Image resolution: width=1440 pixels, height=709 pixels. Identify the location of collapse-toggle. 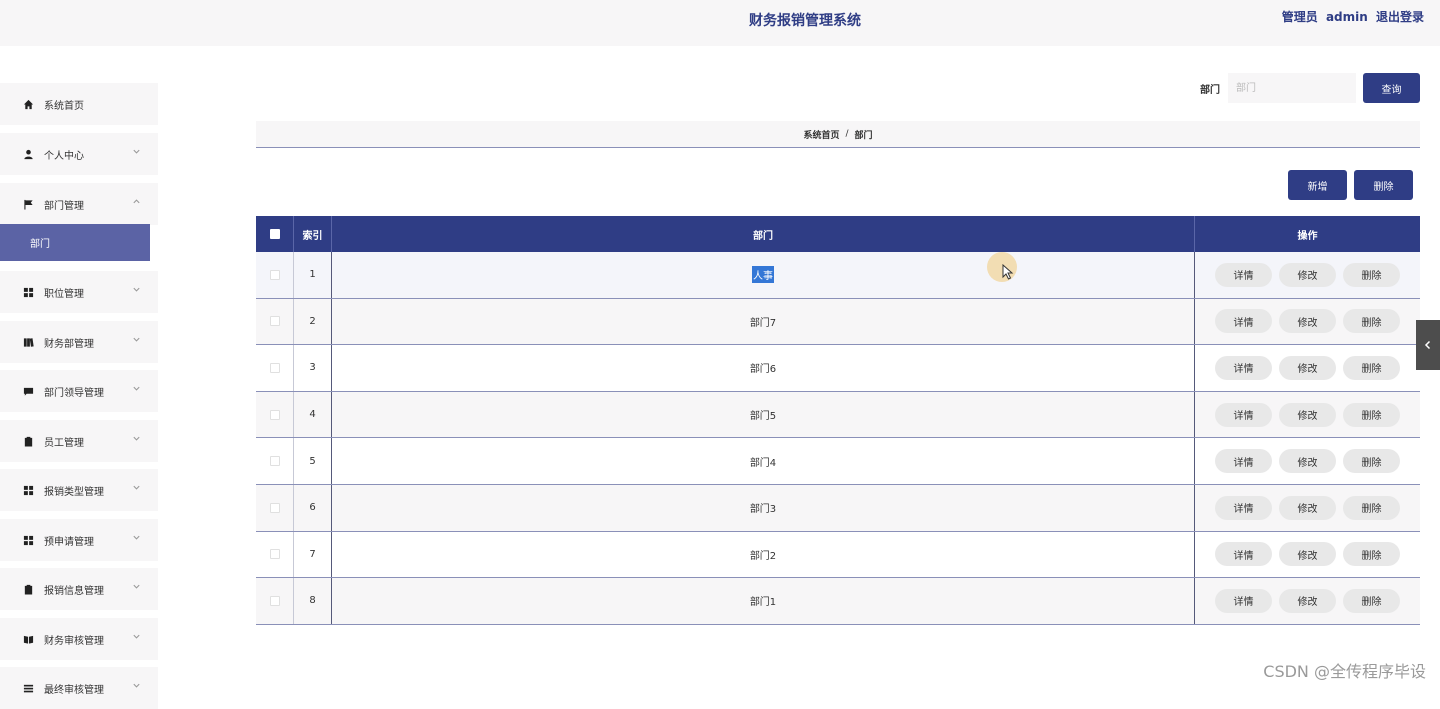
(1428, 345).